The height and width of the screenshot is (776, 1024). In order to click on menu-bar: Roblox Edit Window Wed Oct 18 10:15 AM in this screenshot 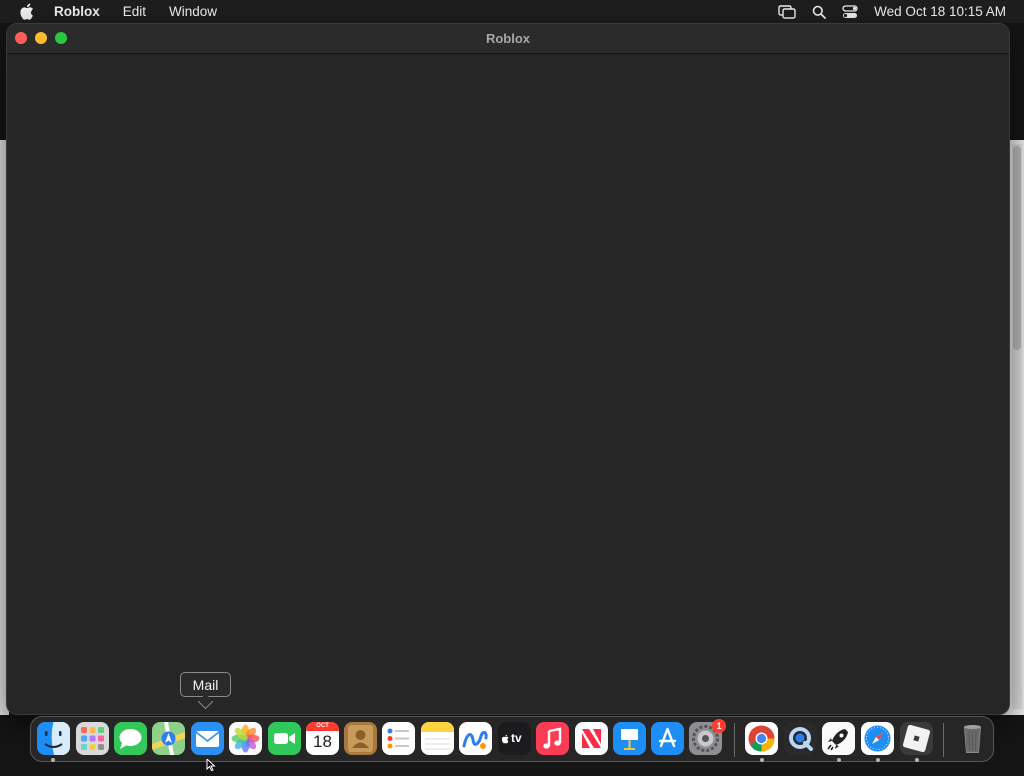, I will do `click(512, 11)`.